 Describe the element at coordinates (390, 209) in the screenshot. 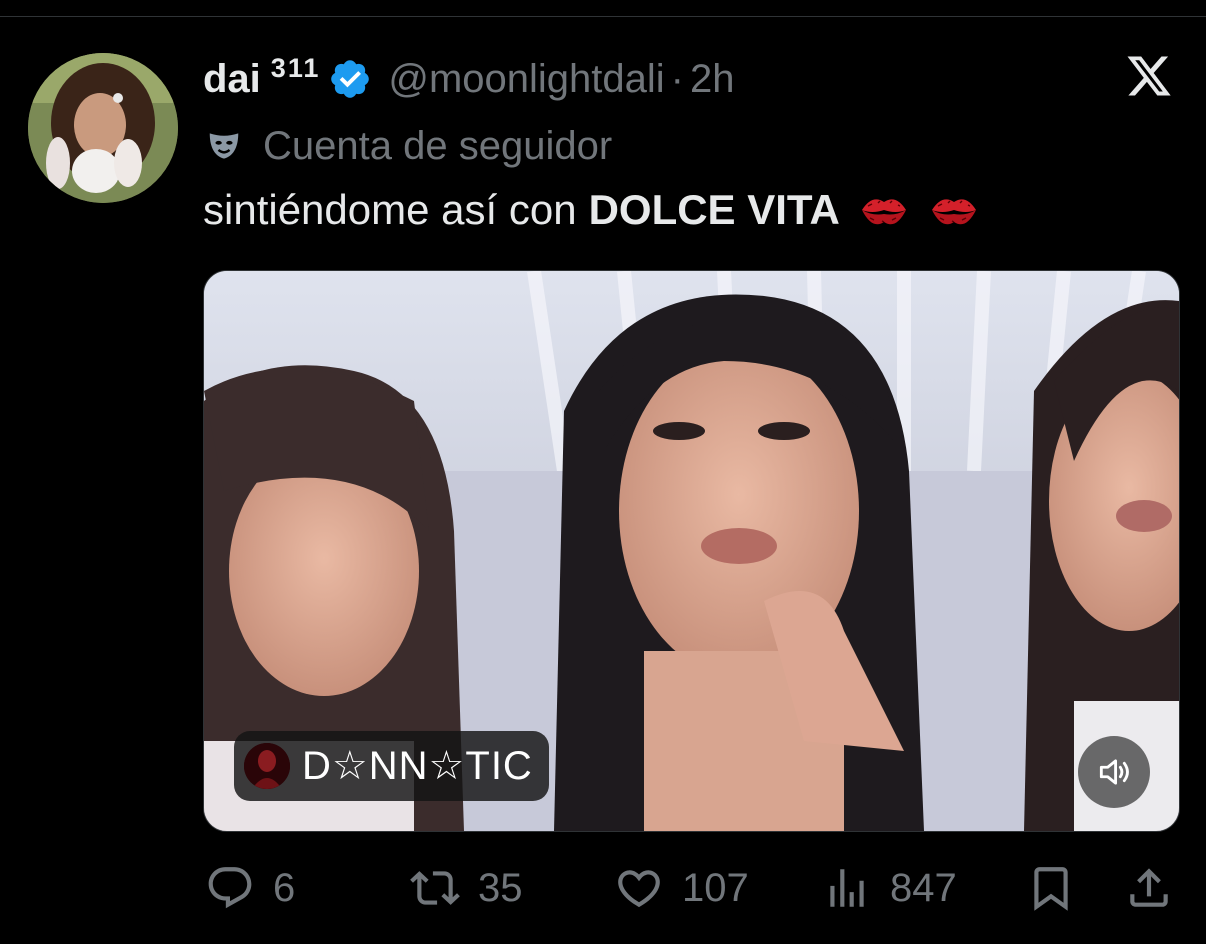

I see `tweet-text-prefix: sintiéndome así con` at that location.